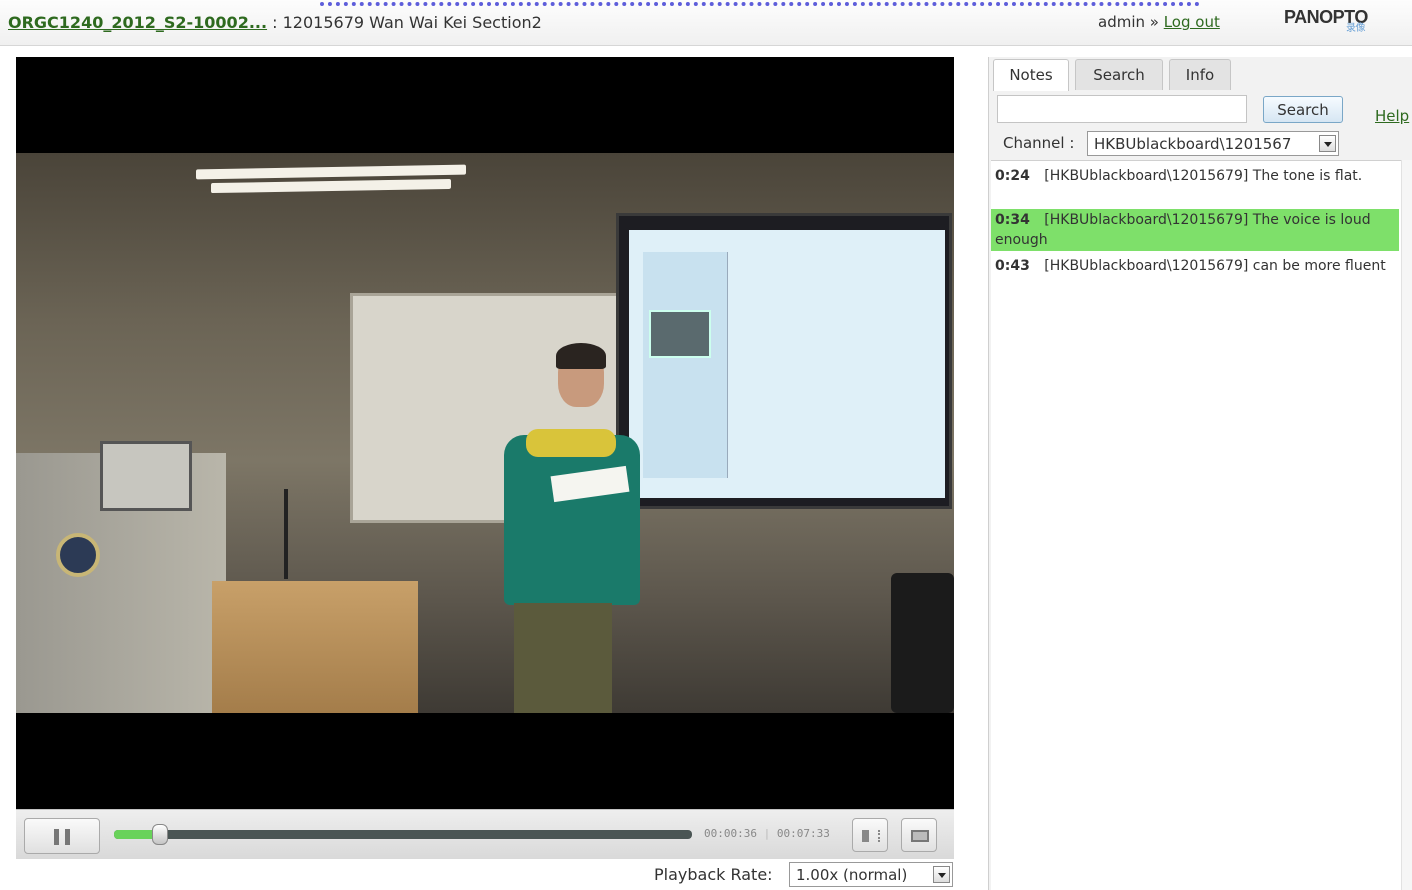  Describe the element at coordinates (685, 365) in the screenshot. I see `projected-sidebar` at that location.